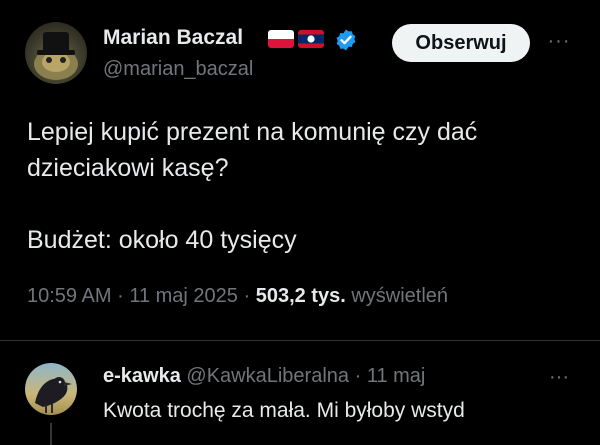 The height and width of the screenshot is (445, 600). What do you see at coordinates (56, 53) in the screenshot?
I see `author-avatar` at bounding box center [56, 53].